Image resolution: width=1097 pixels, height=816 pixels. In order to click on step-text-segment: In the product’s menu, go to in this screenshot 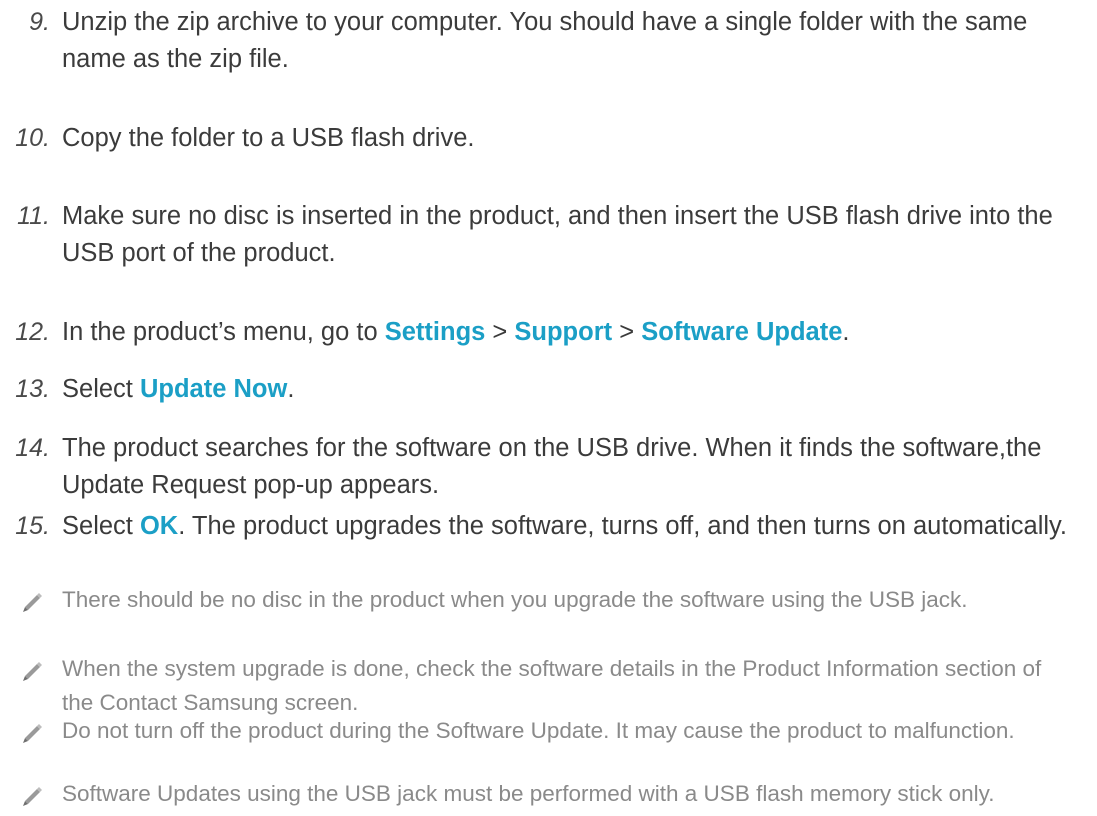, I will do `click(223, 332)`.